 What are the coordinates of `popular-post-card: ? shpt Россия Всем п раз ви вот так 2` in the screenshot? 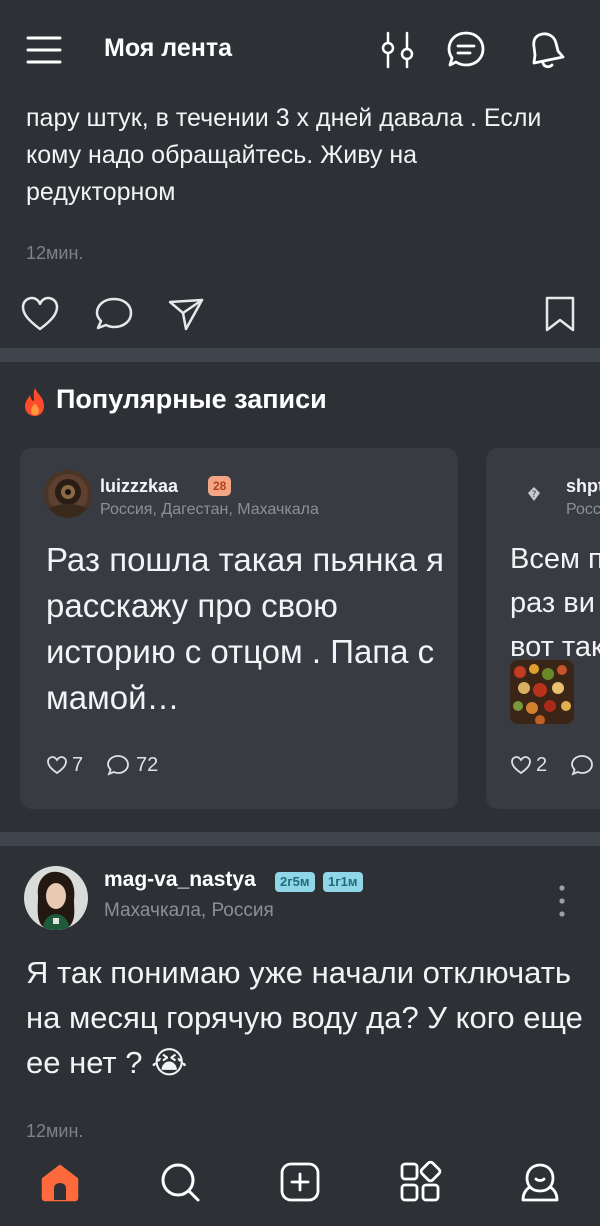 It's located at (543, 628).